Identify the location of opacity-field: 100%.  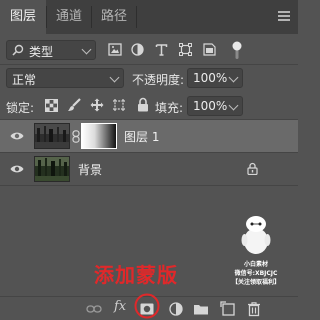
(215, 78).